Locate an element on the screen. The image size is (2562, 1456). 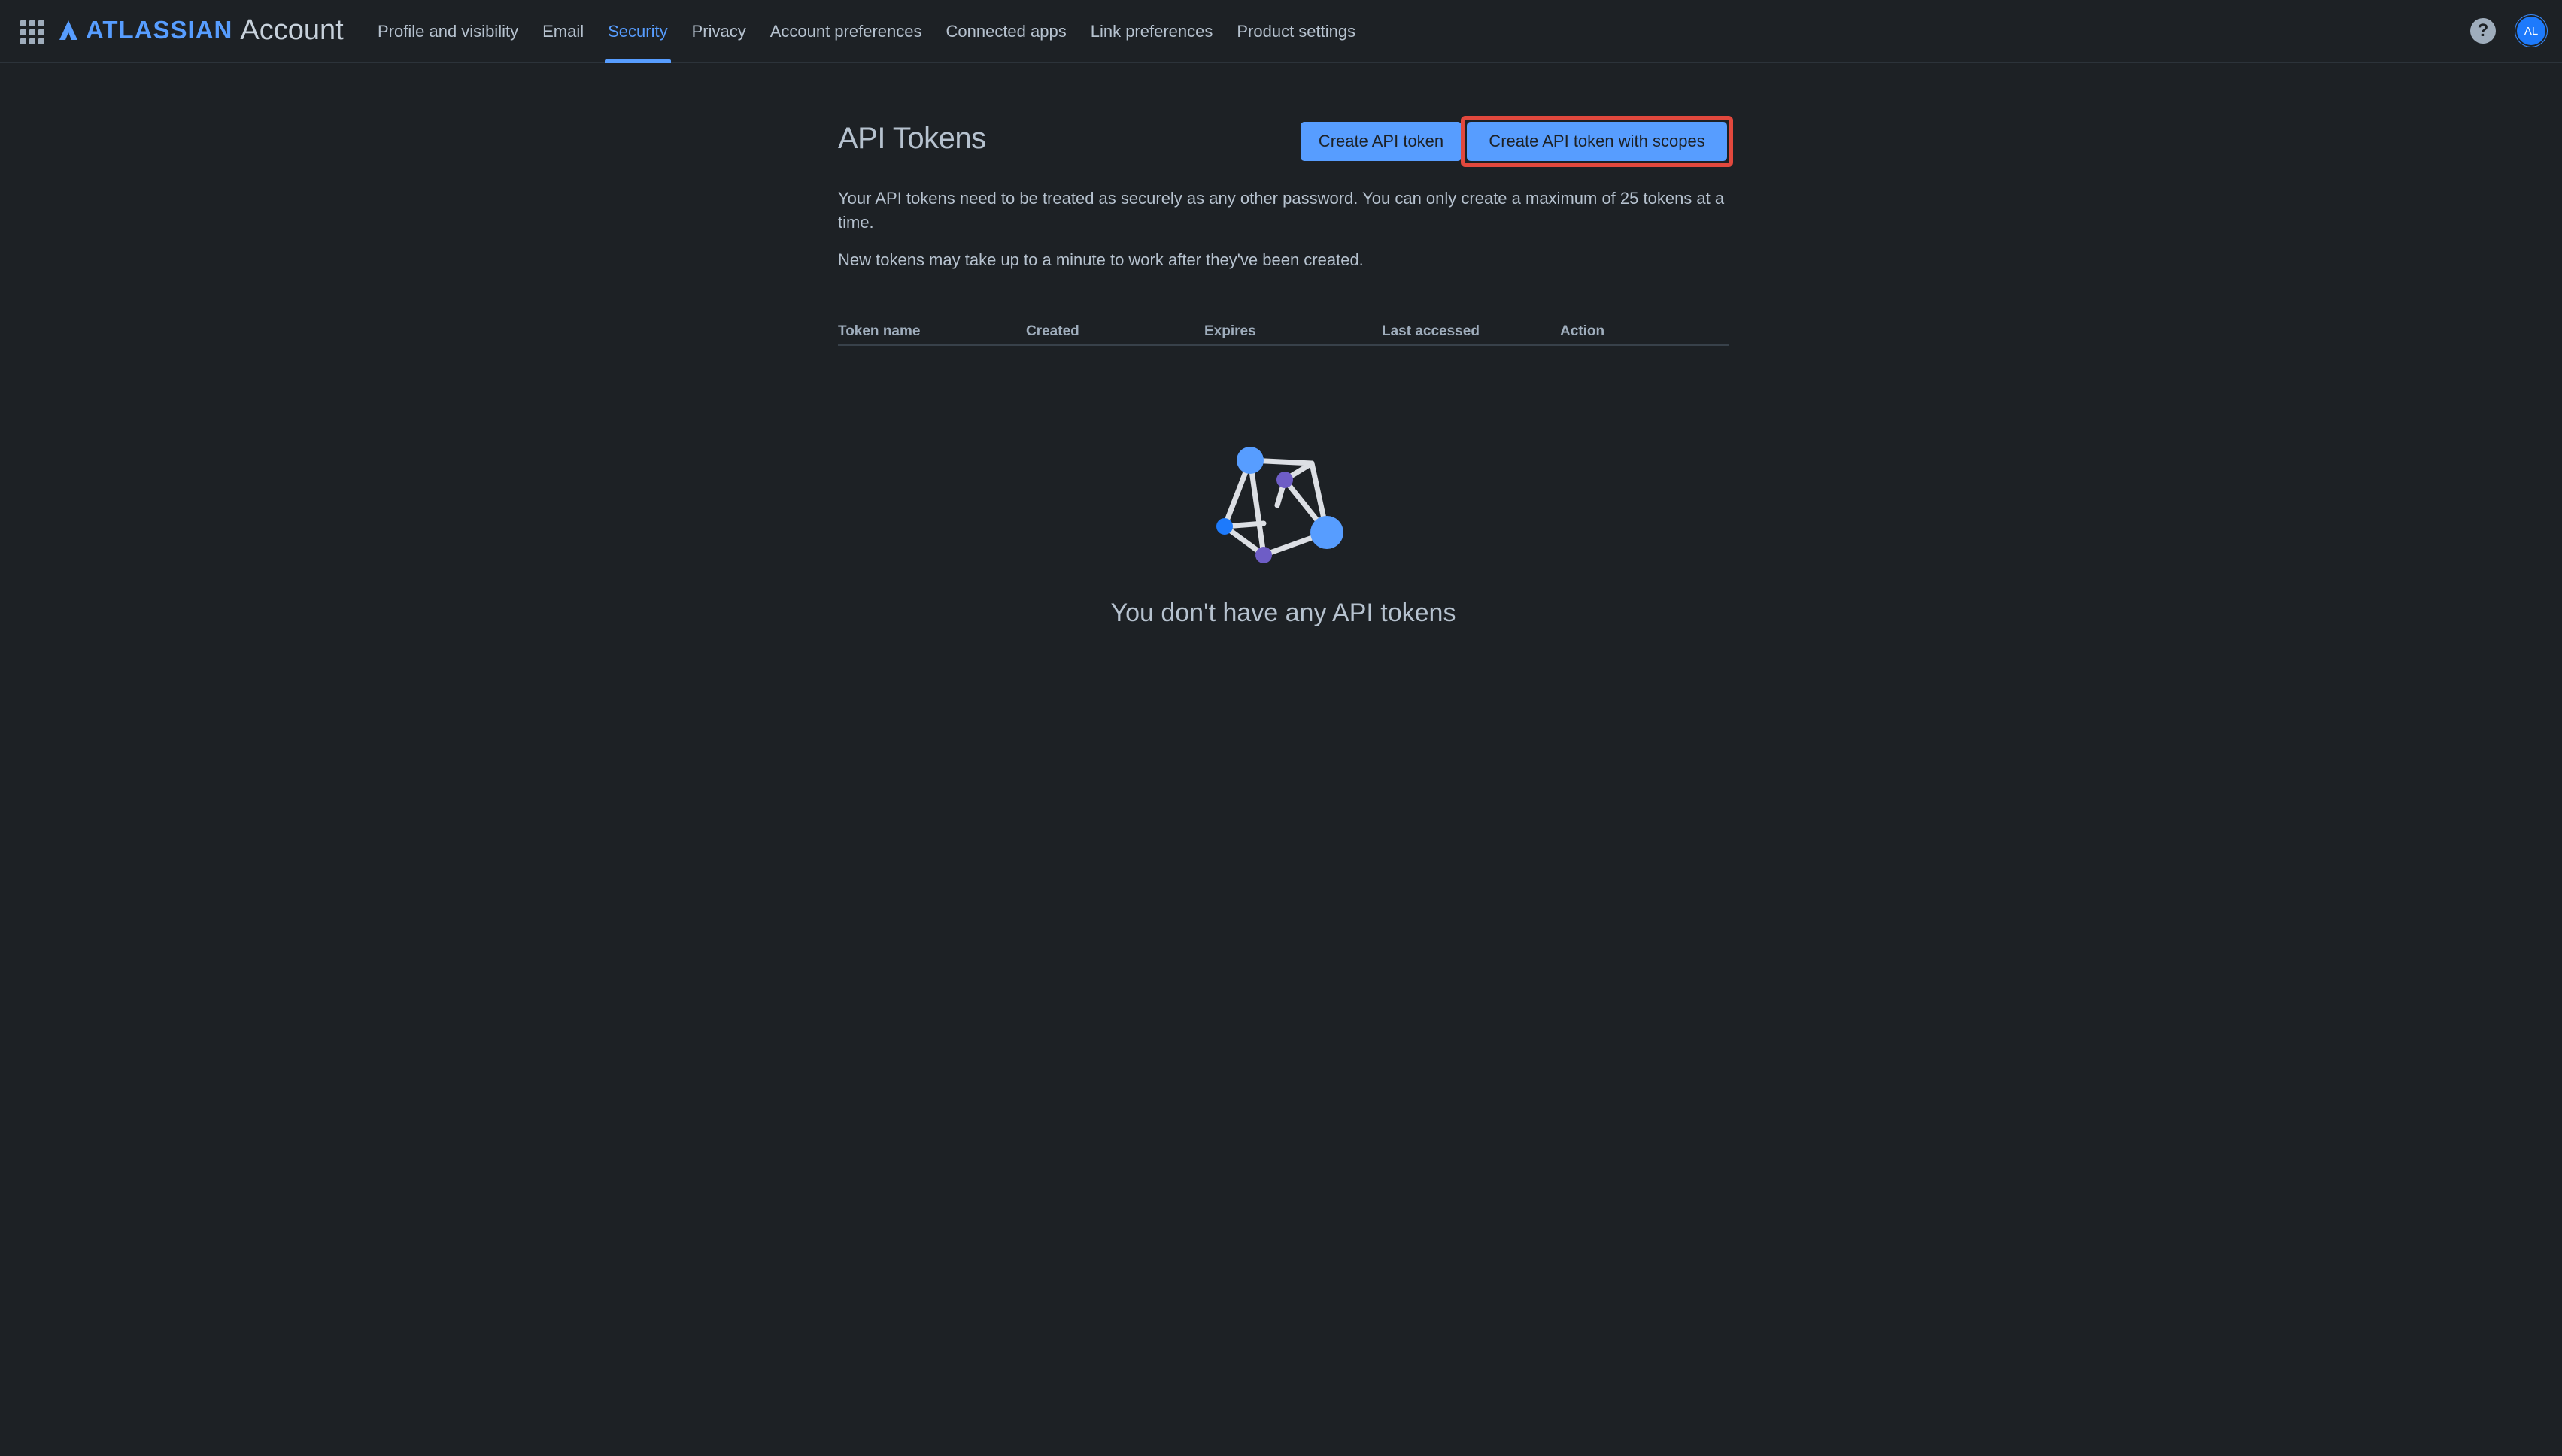
column-header-last-accessed: Last accessed is located at coordinates (1431, 331).